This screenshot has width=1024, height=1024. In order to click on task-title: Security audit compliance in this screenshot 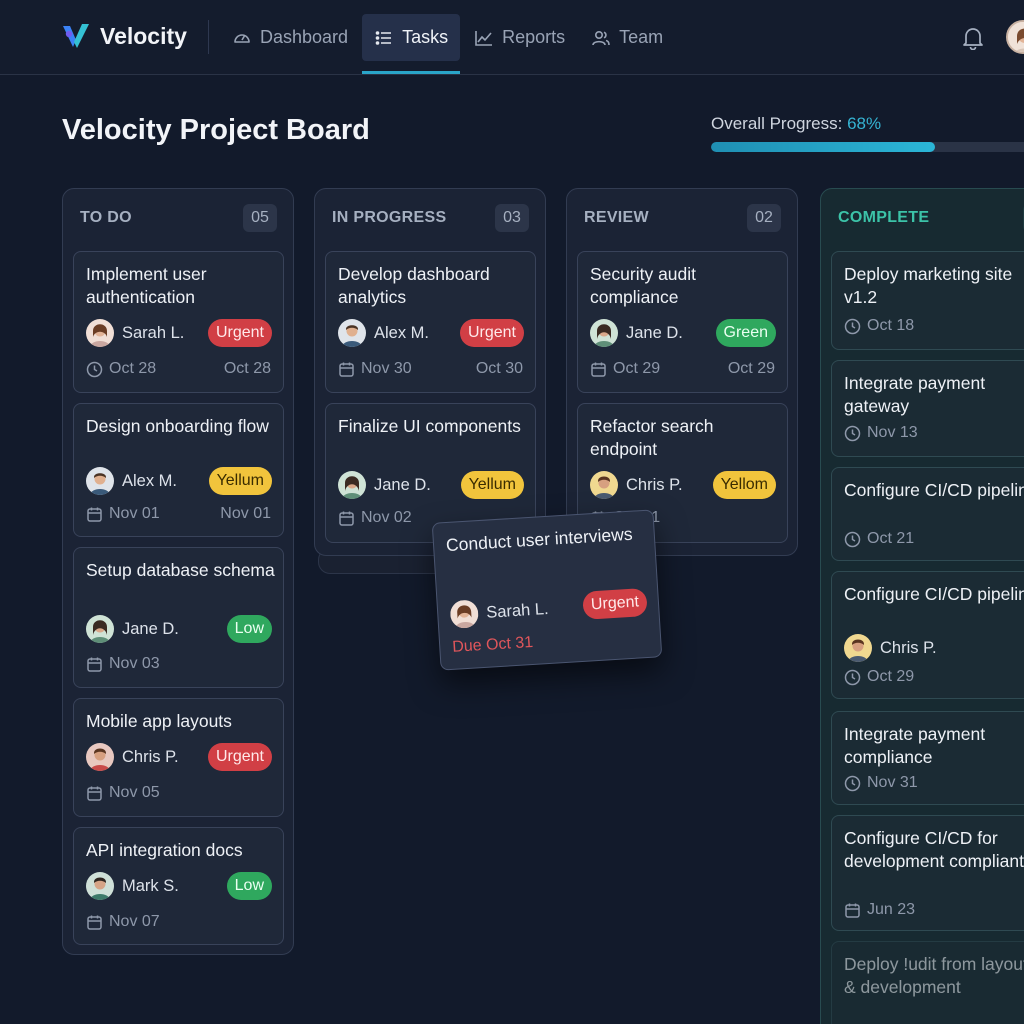, I will do `click(643, 285)`.